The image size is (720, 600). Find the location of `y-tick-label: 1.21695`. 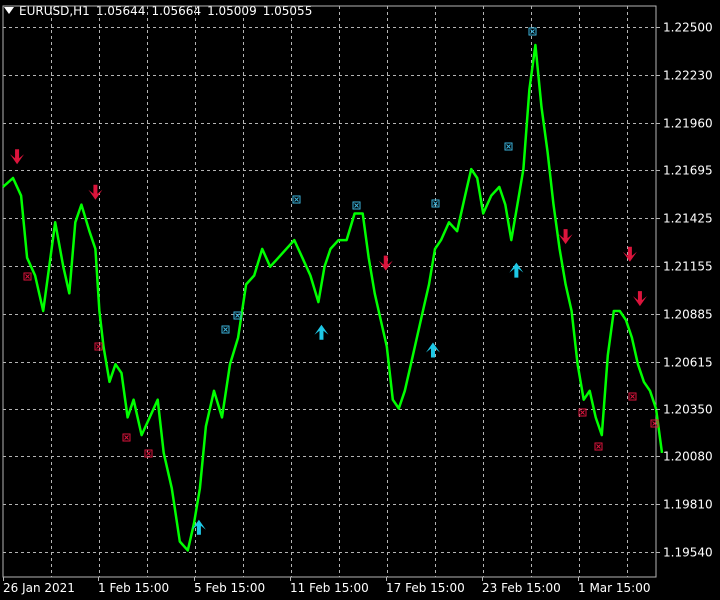

y-tick-label: 1.21695 is located at coordinates (688, 171).